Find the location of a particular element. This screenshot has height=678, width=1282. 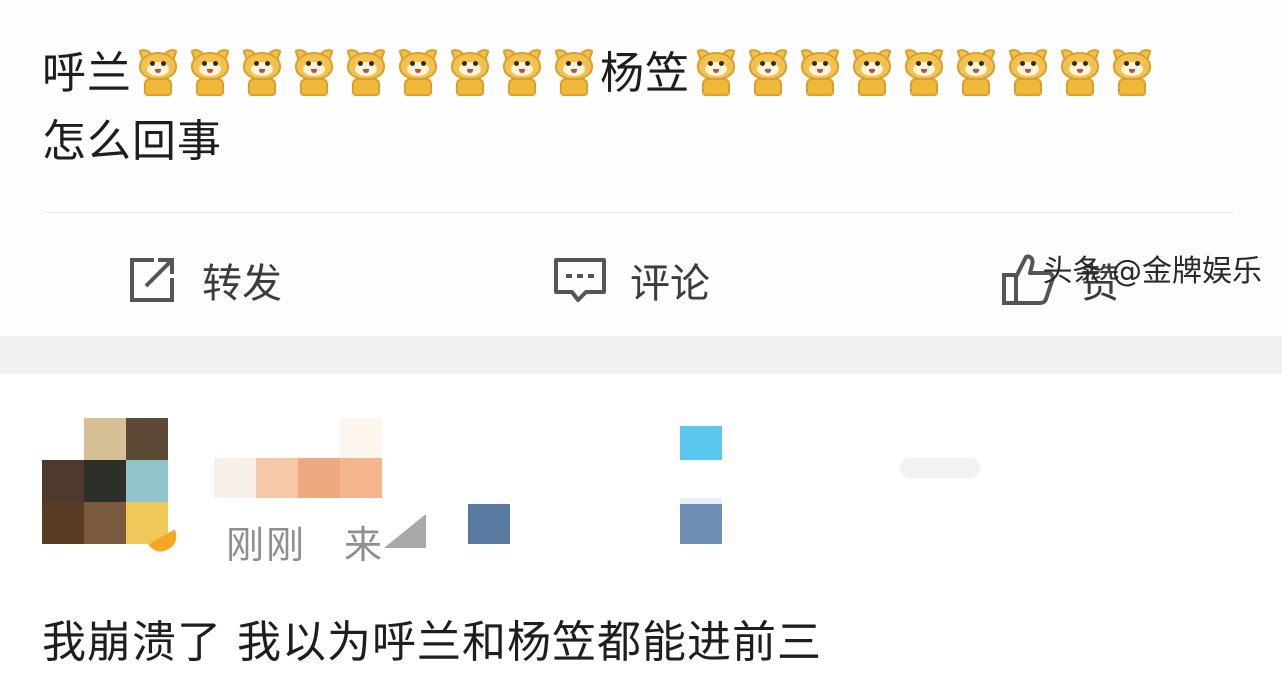

repost-label: 转发 is located at coordinates (242, 284).